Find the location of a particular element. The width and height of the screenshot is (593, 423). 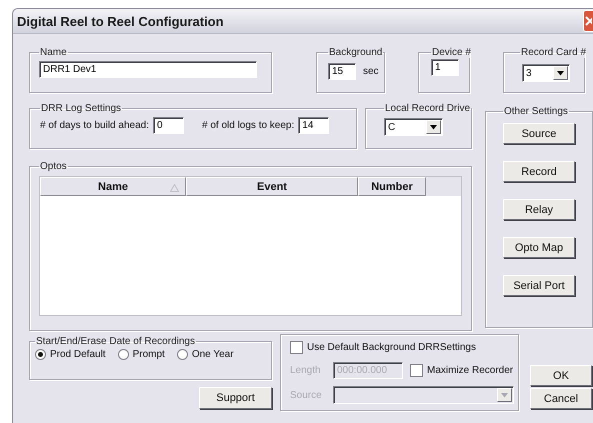

group-label: DRR Log Settings is located at coordinates (81, 108).